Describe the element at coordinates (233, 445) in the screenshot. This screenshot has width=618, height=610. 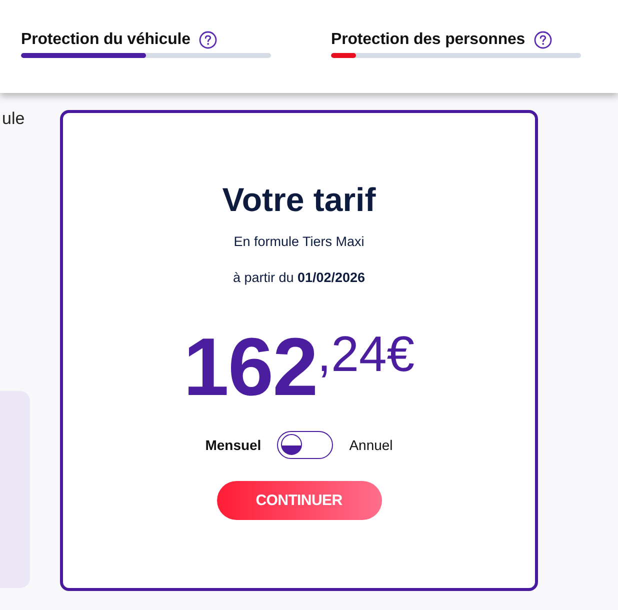
I see `billing-option: Mensuel` at that location.